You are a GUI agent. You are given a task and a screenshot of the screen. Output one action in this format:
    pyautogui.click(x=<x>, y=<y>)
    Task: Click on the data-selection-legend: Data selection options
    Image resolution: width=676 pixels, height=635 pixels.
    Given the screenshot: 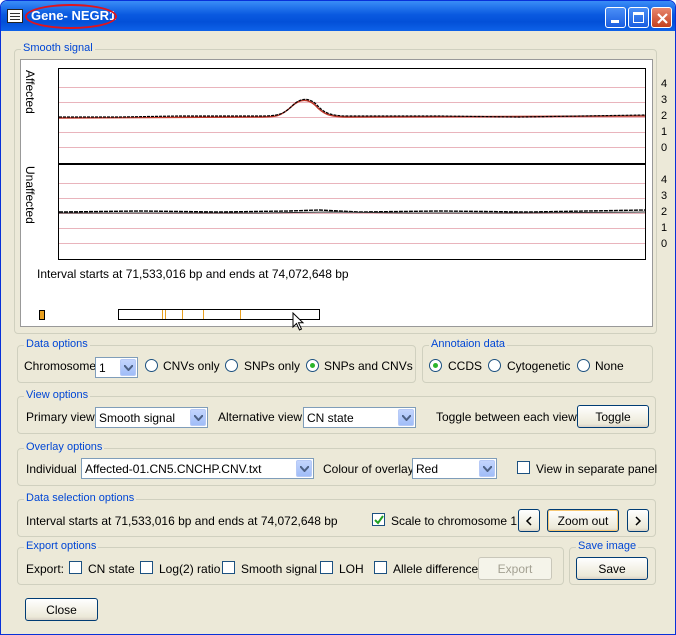 What is the action you would take?
    pyautogui.click(x=80, y=498)
    